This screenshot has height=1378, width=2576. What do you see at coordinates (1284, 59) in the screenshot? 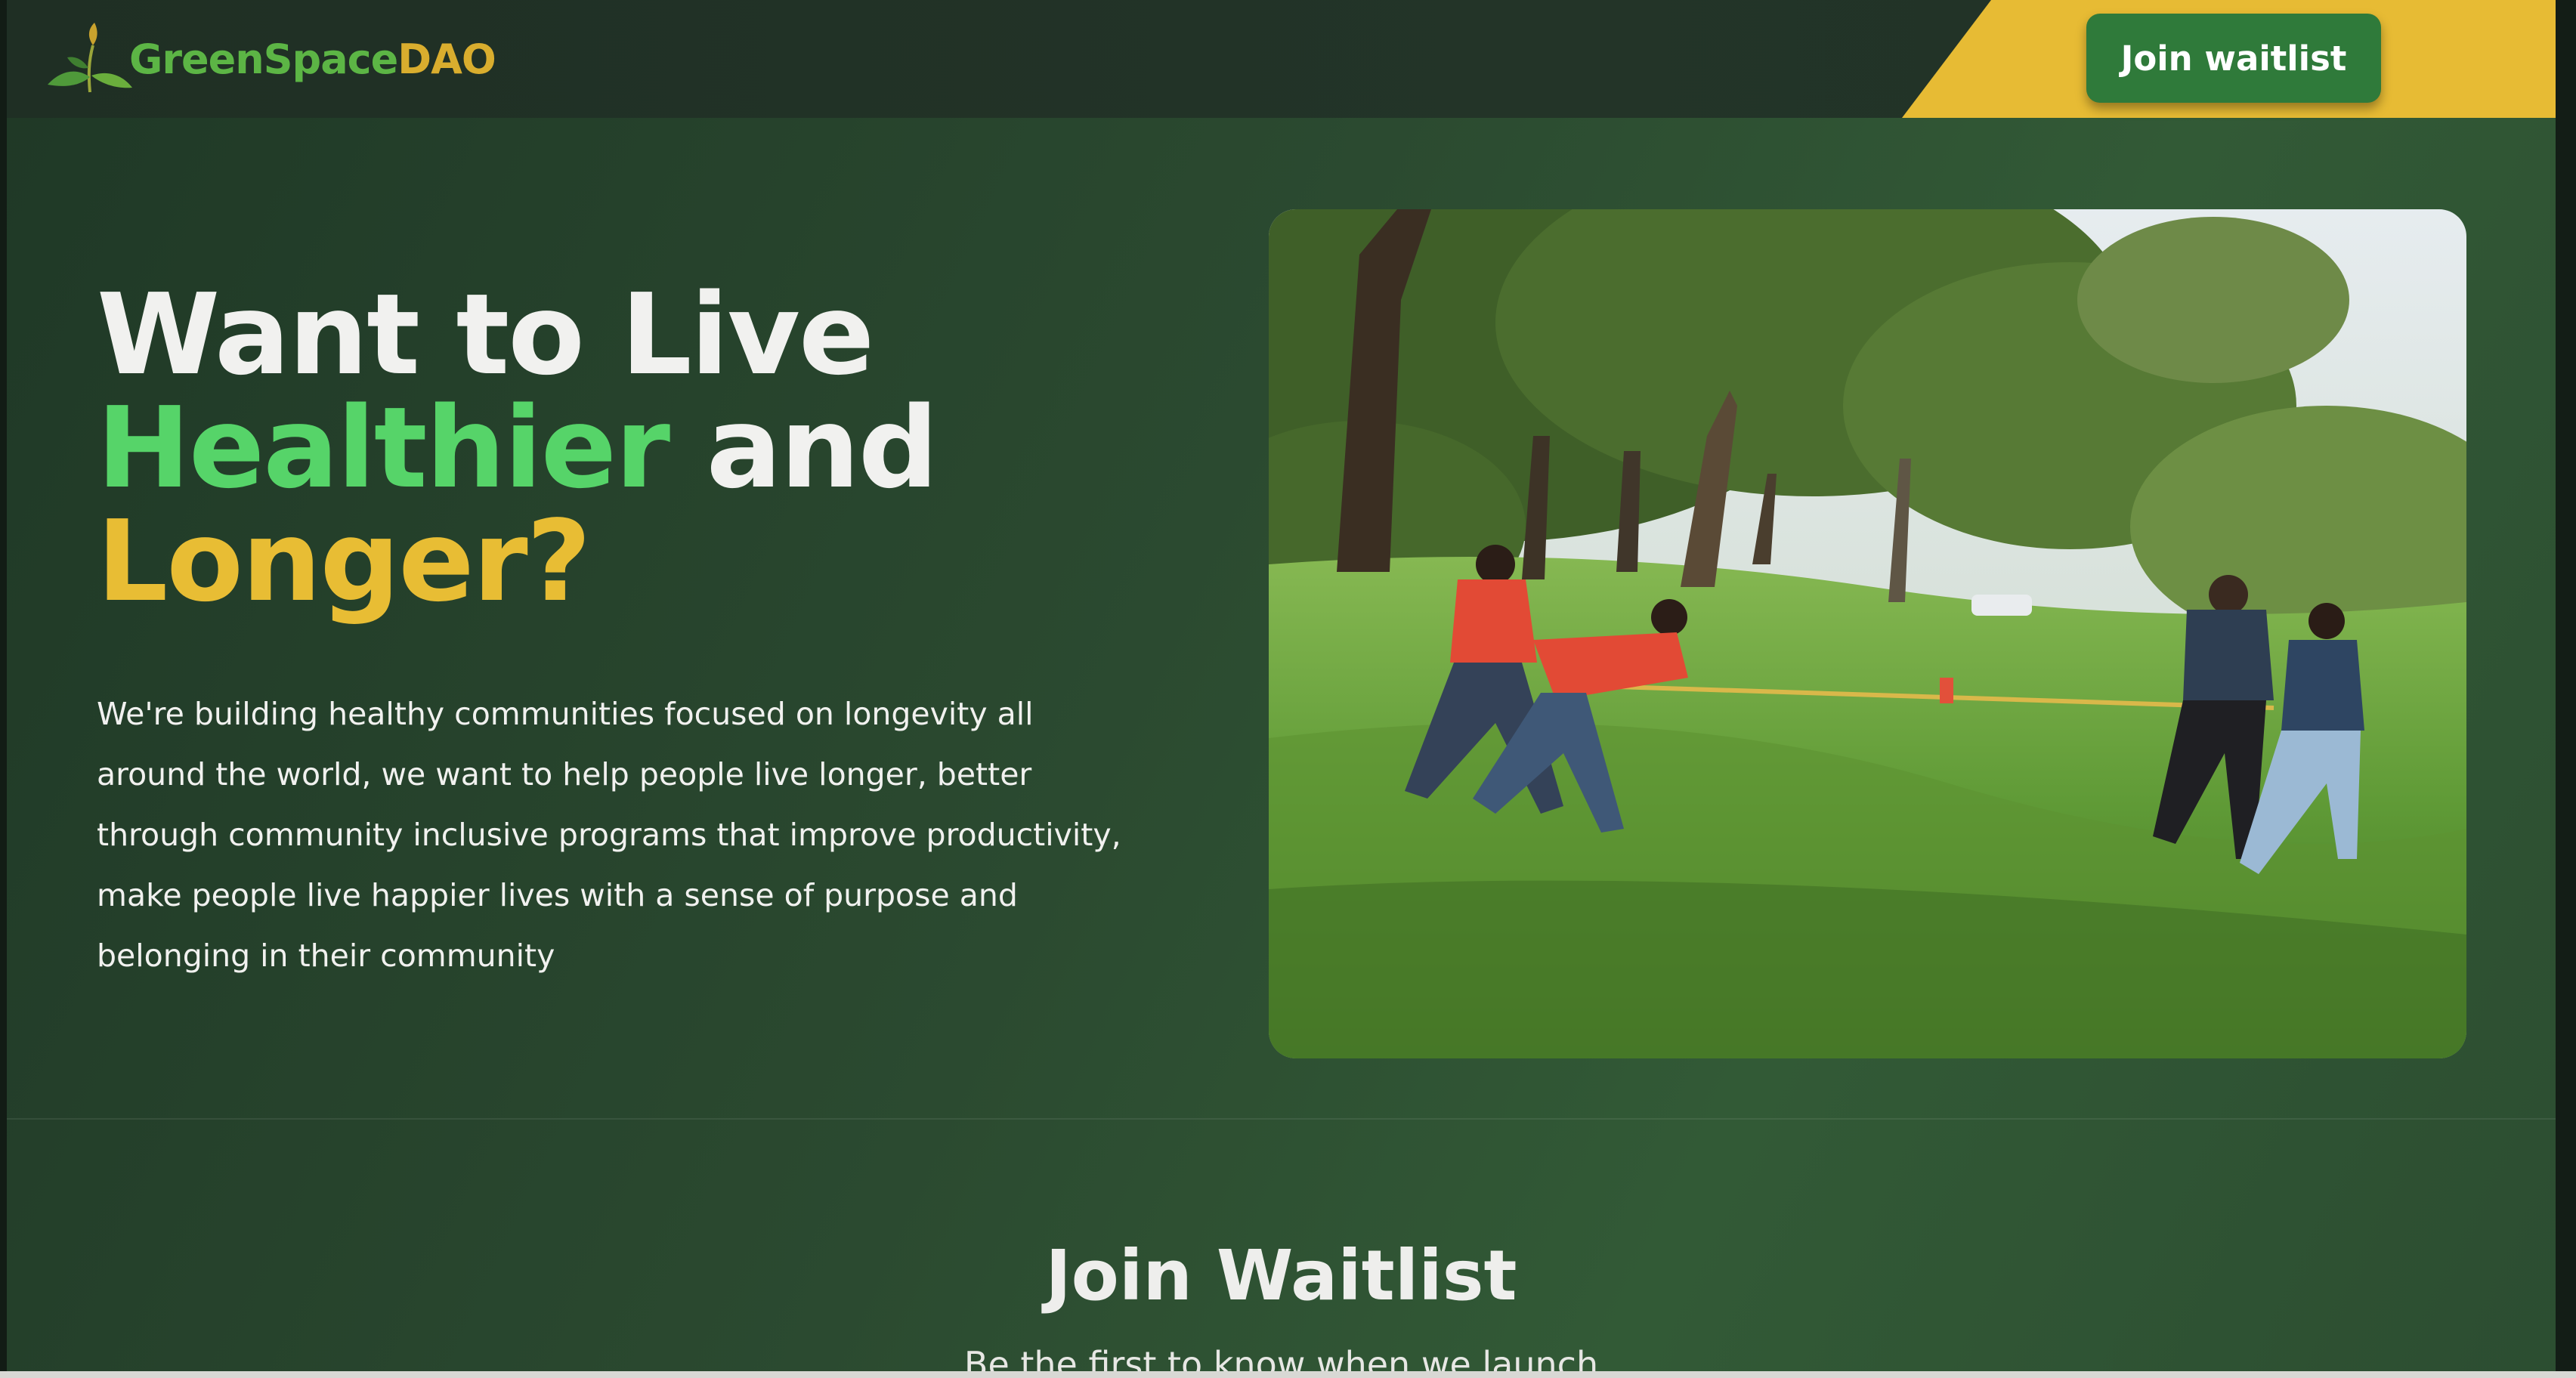
I see `site-header: GreenSpaceDAO Join waitlist` at bounding box center [1284, 59].